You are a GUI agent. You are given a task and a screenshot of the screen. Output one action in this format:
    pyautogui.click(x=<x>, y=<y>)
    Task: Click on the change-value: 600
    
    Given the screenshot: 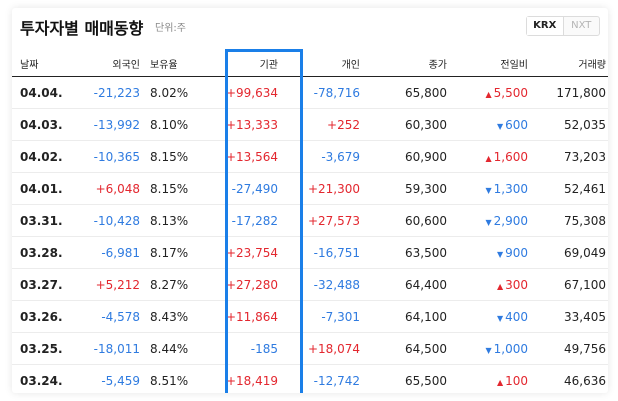 What is the action you would take?
    pyautogui.click(x=516, y=124)
    